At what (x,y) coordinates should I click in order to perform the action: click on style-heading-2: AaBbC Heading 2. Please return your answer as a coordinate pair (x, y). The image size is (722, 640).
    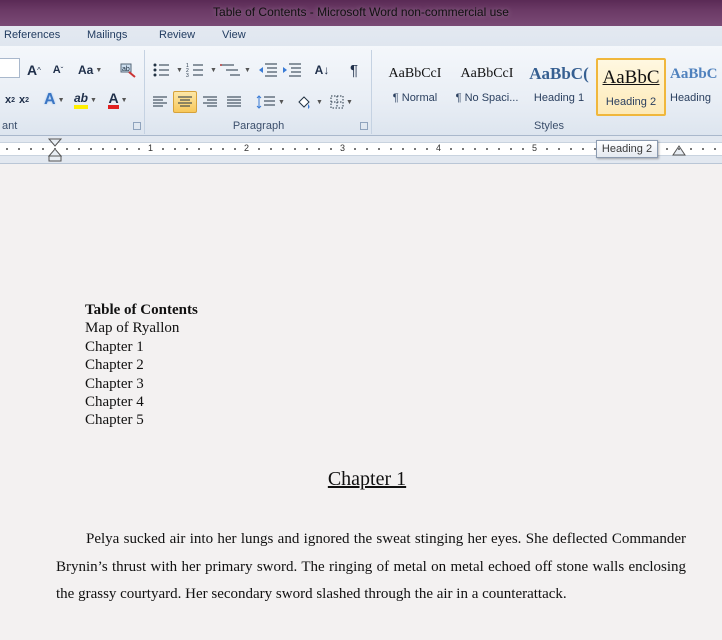
    Looking at the image, I should click on (631, 87).